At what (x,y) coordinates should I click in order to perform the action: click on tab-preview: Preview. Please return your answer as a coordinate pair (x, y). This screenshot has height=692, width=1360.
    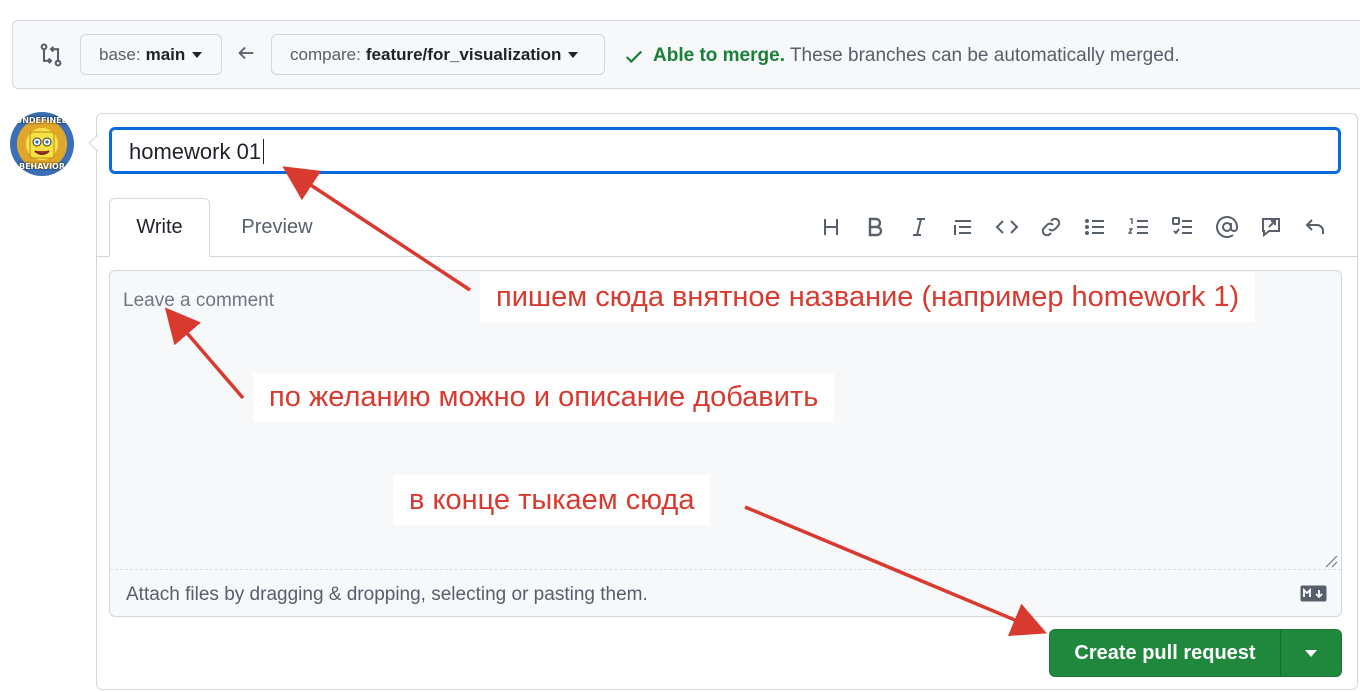
    Looking at the image, I should click on (277, 227).